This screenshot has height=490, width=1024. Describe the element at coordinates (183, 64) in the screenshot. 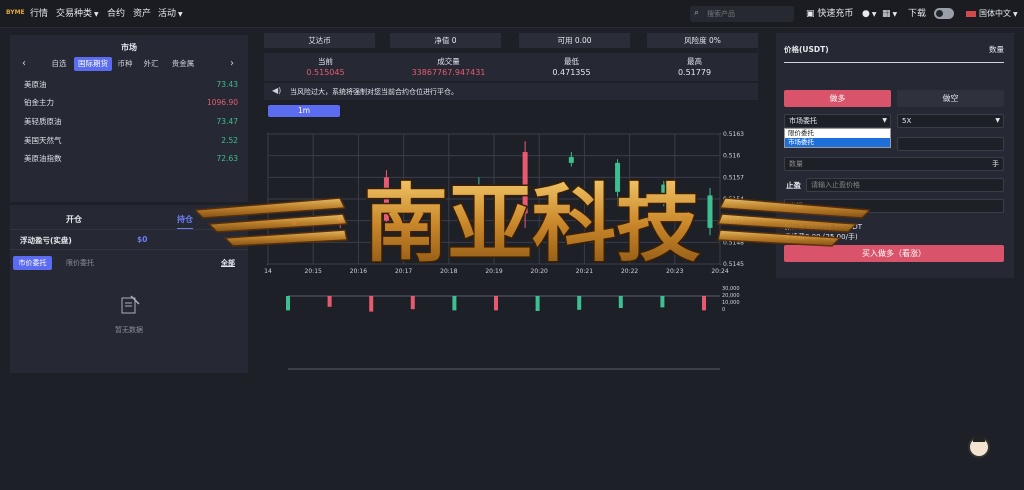

I see `tab-metals: 贵金属` at that location.